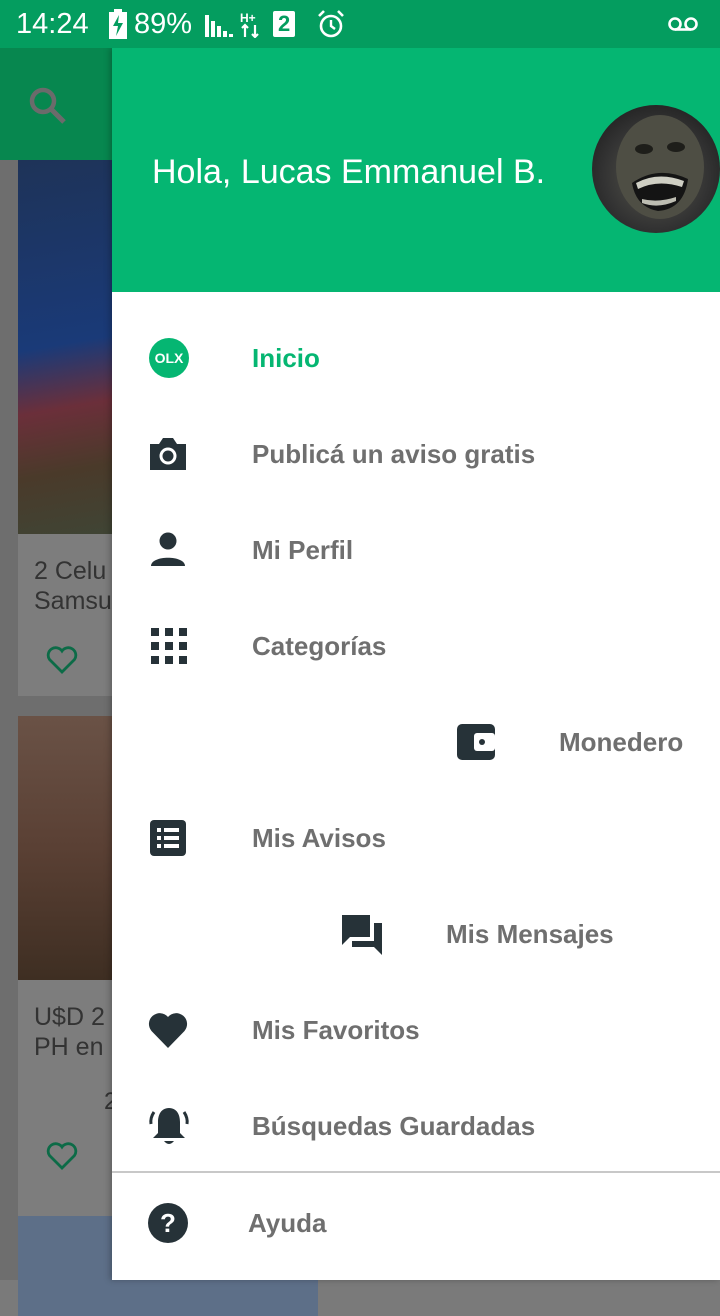 This screenshot has height=1316, width=720. Describe the element at coordinates (349, 172) in the screenshot. I see `user-greeting: Hola, Lucas Emmanuel B.` at that location.